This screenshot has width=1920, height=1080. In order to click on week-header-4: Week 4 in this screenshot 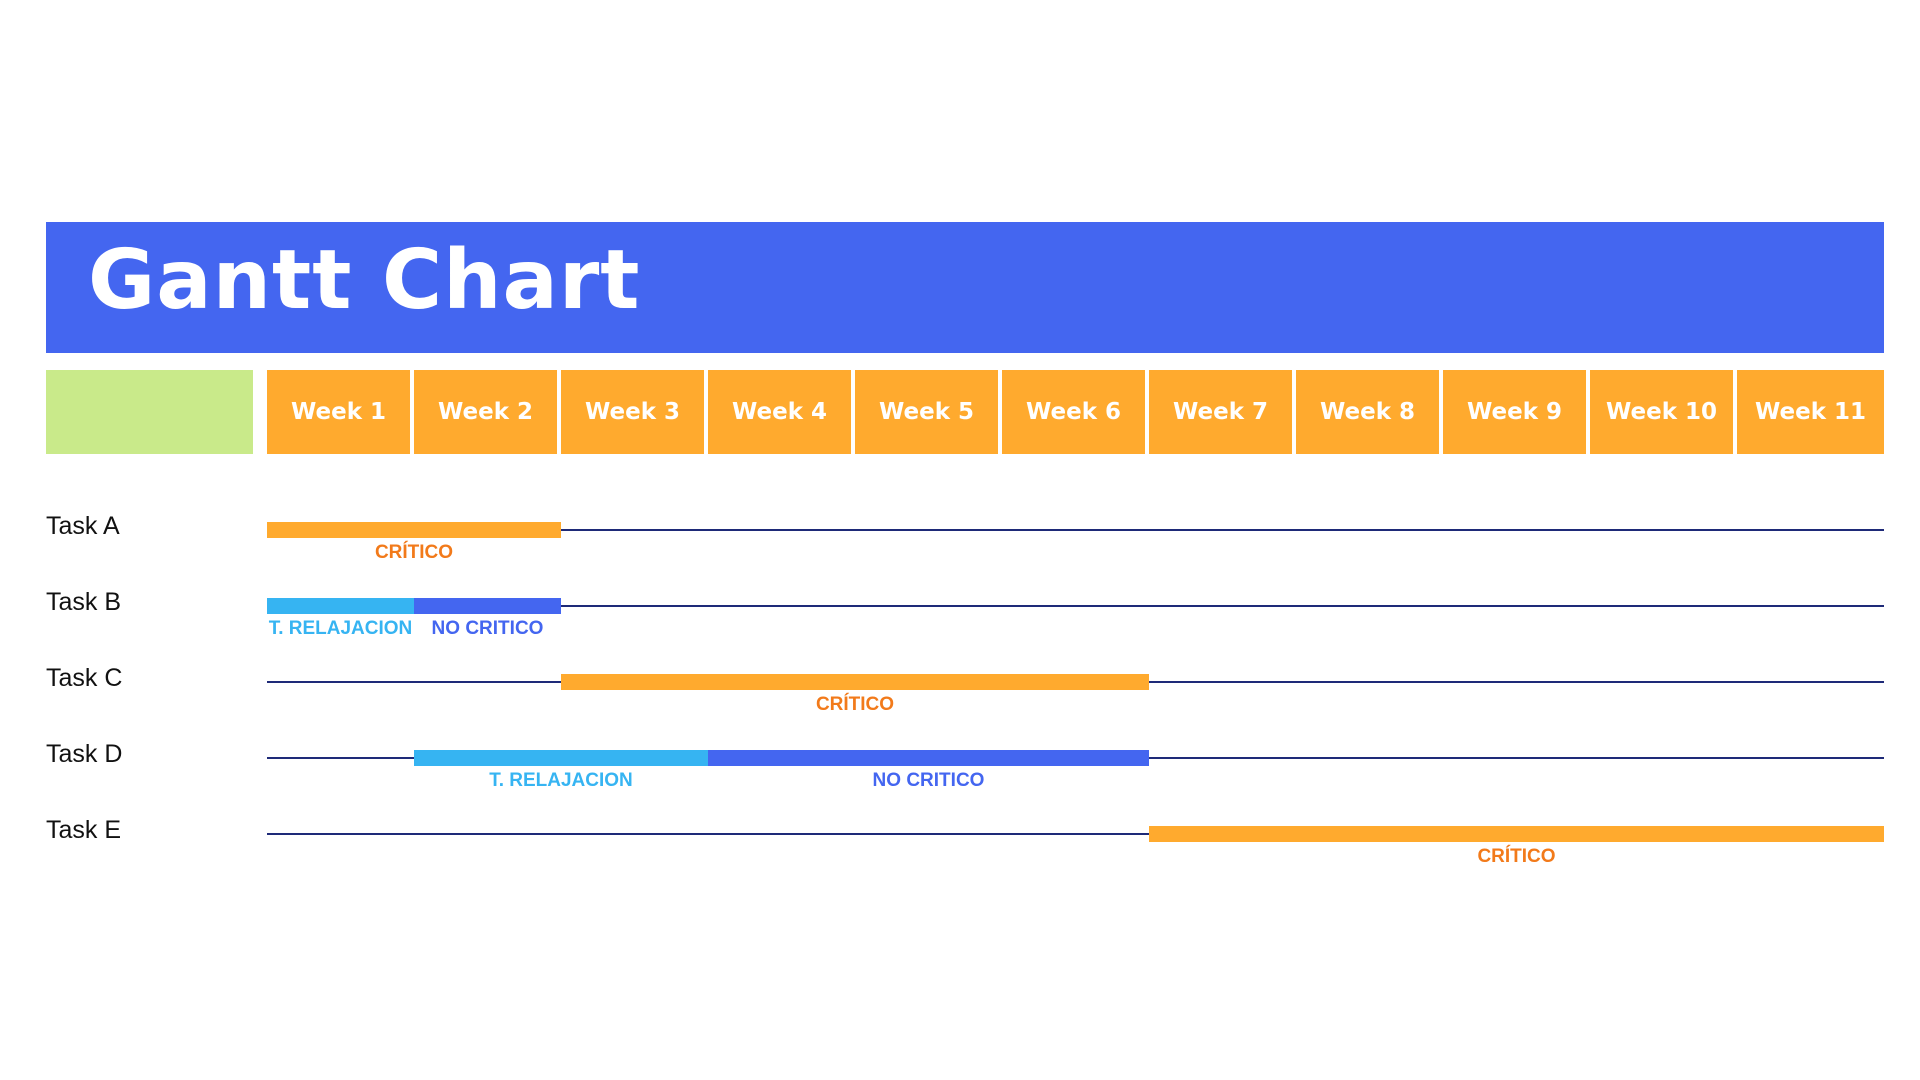, I will do `click(779, 412)`.